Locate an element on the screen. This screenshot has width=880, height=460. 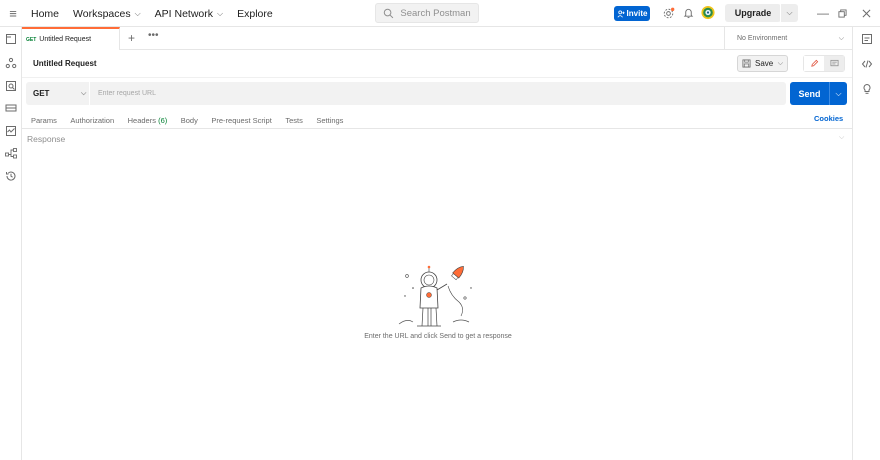
astronaut-illustration-icon is located at coordinates (435, 296).